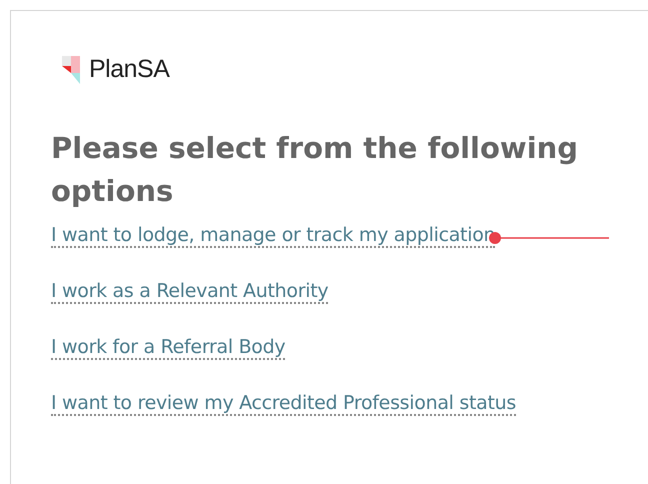 The image size is (648, 484). What do you see at coordinates (315, 170) in the screenshot?
I see `page-heading: Please select from the following options` at bounding box center [315, 170].